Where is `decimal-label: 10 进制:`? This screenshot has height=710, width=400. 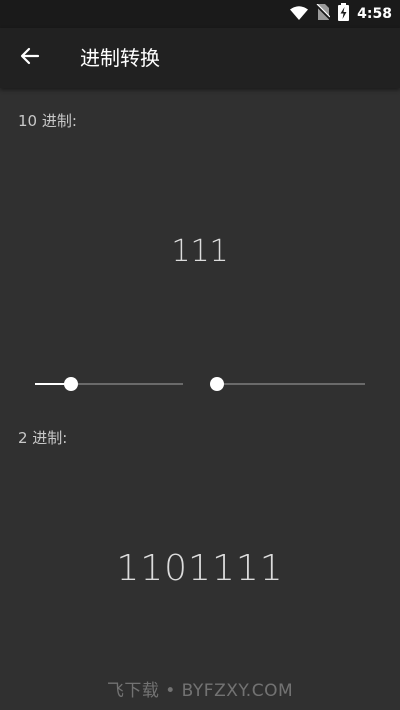 decimal-label: 10 进制: is located at coordinates (47, 121).